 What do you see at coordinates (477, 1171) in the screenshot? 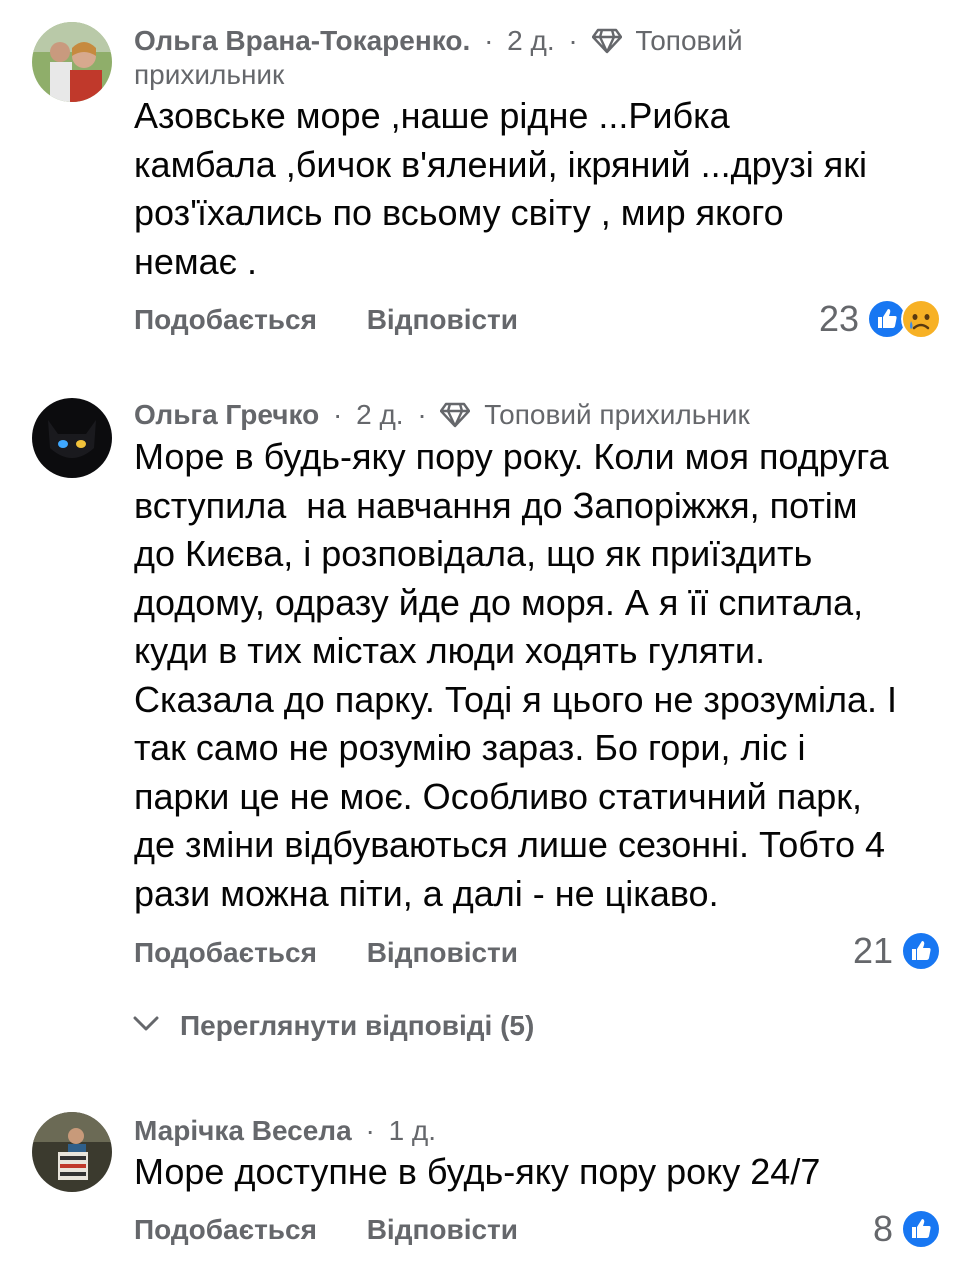
I see `comment-text: Море доступне в будь-яку пору року 24/7` at bounding box center [477, 1171].